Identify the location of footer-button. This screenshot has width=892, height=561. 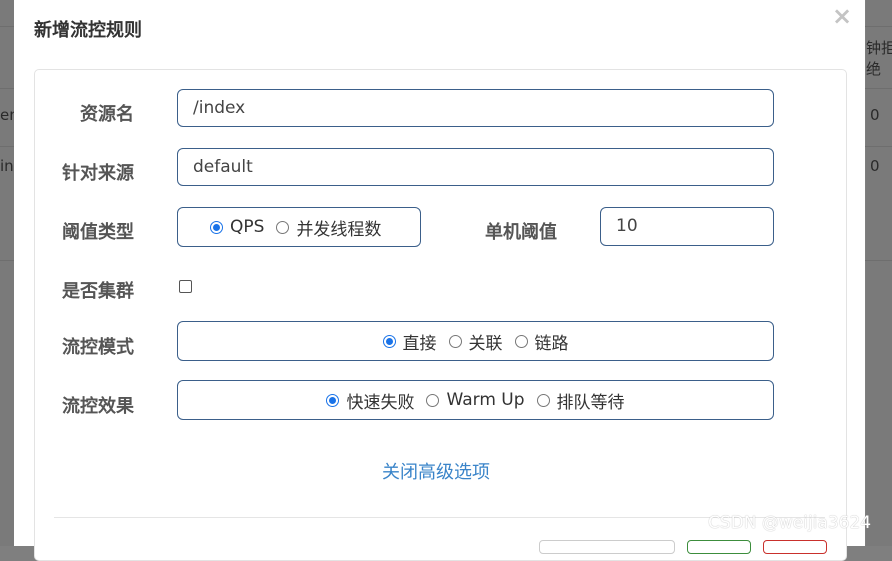
(607, 547).